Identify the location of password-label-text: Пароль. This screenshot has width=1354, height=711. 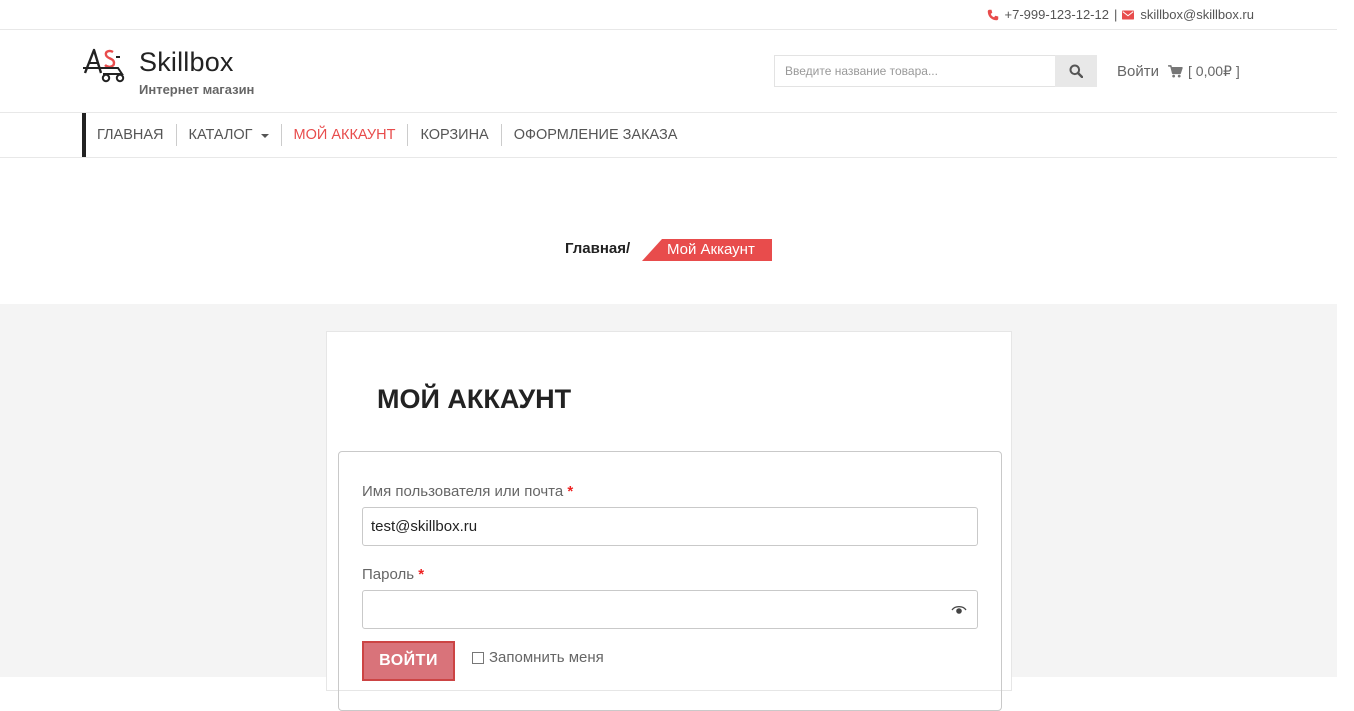
(388, 574).